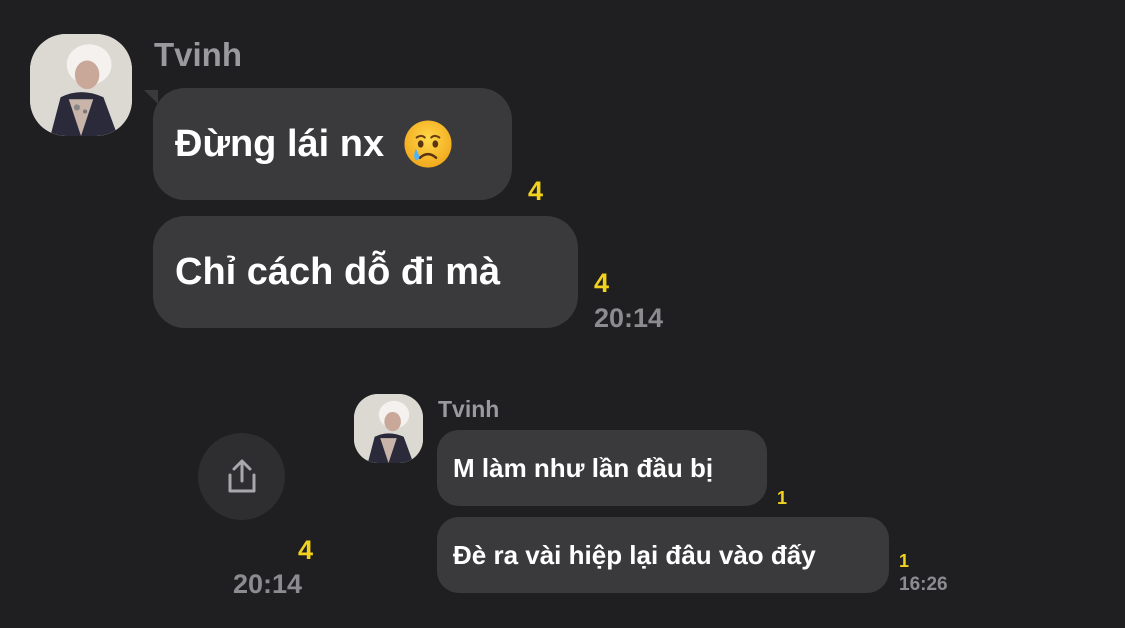  I want to click on share-button, so click(241, 476).